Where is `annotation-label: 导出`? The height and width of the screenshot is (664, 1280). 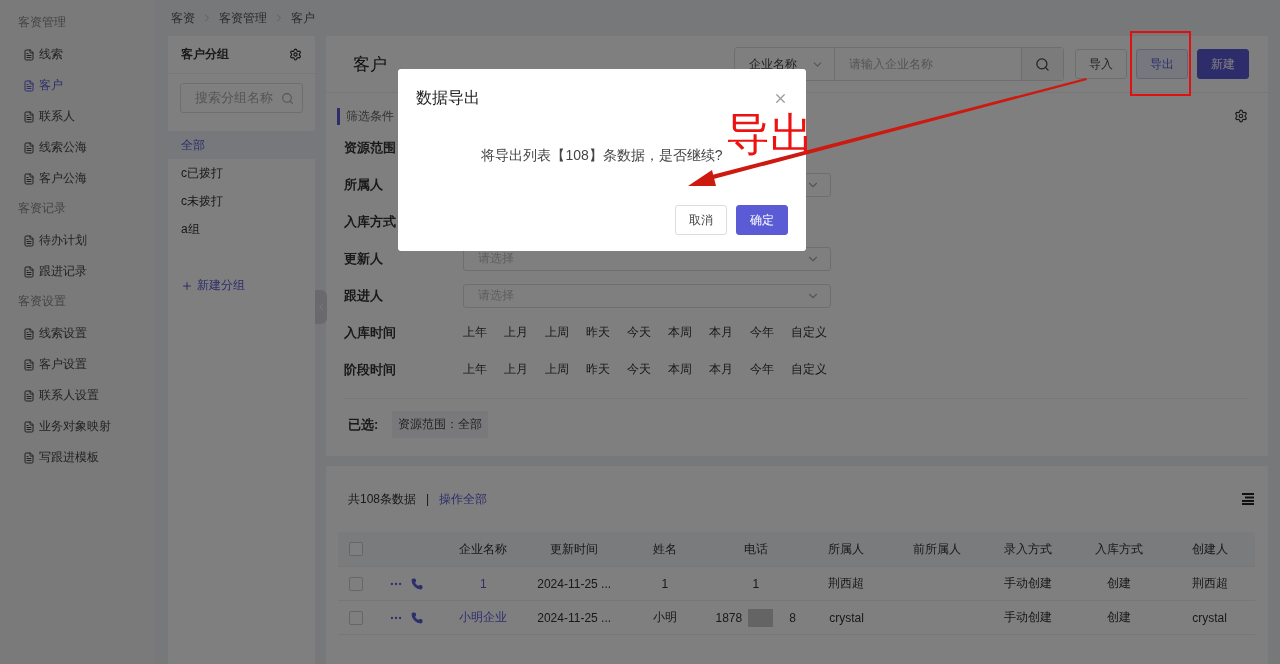 annotation-label: 导出 is located at coordinates (770, 134).